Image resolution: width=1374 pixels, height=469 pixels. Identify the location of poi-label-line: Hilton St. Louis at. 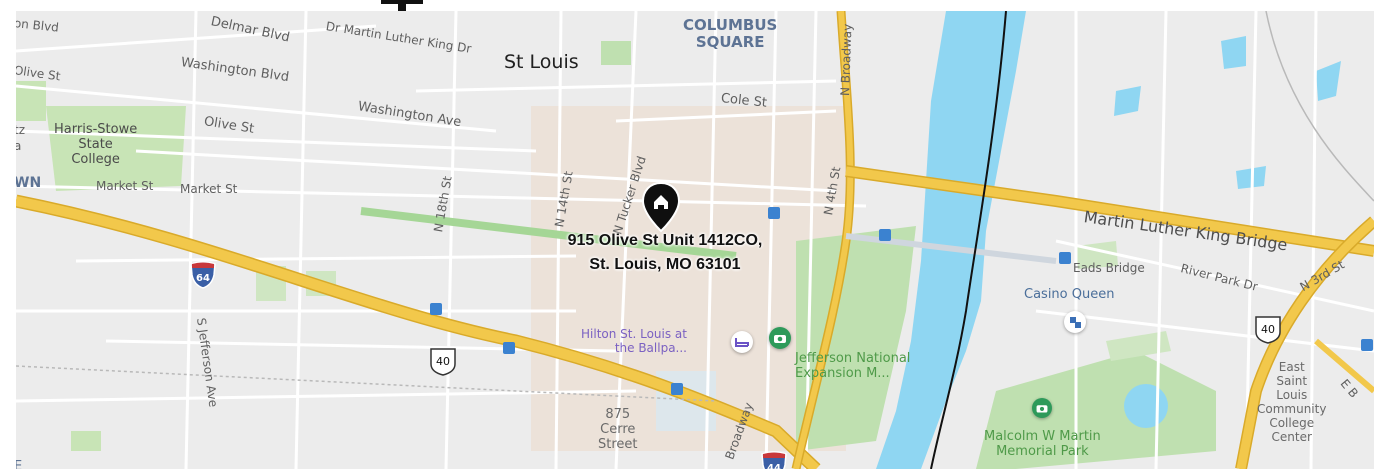
(634, 334).